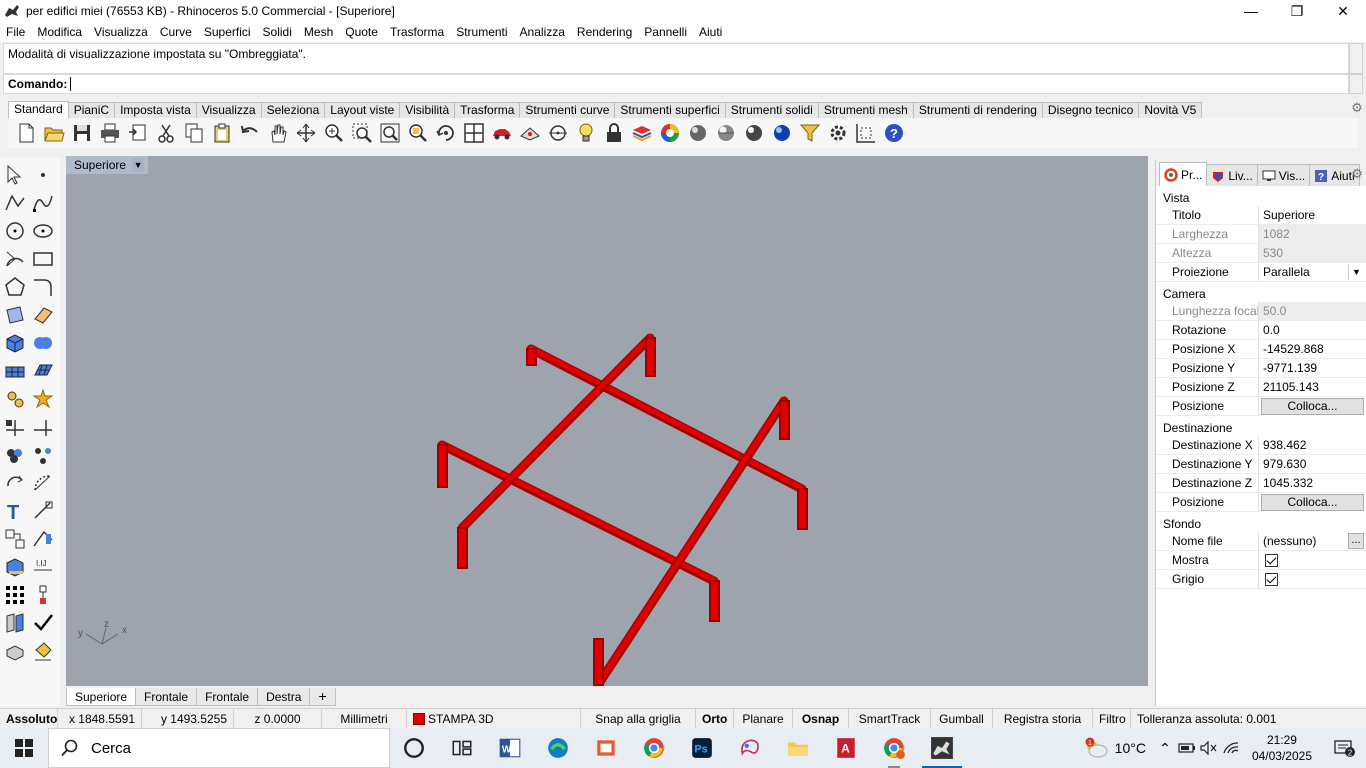 The height and width of the screenshot is (768, 1366). Describe the element at coordinates (474, 133) in the screenshot. I see `four-viewports-icon` at that location.